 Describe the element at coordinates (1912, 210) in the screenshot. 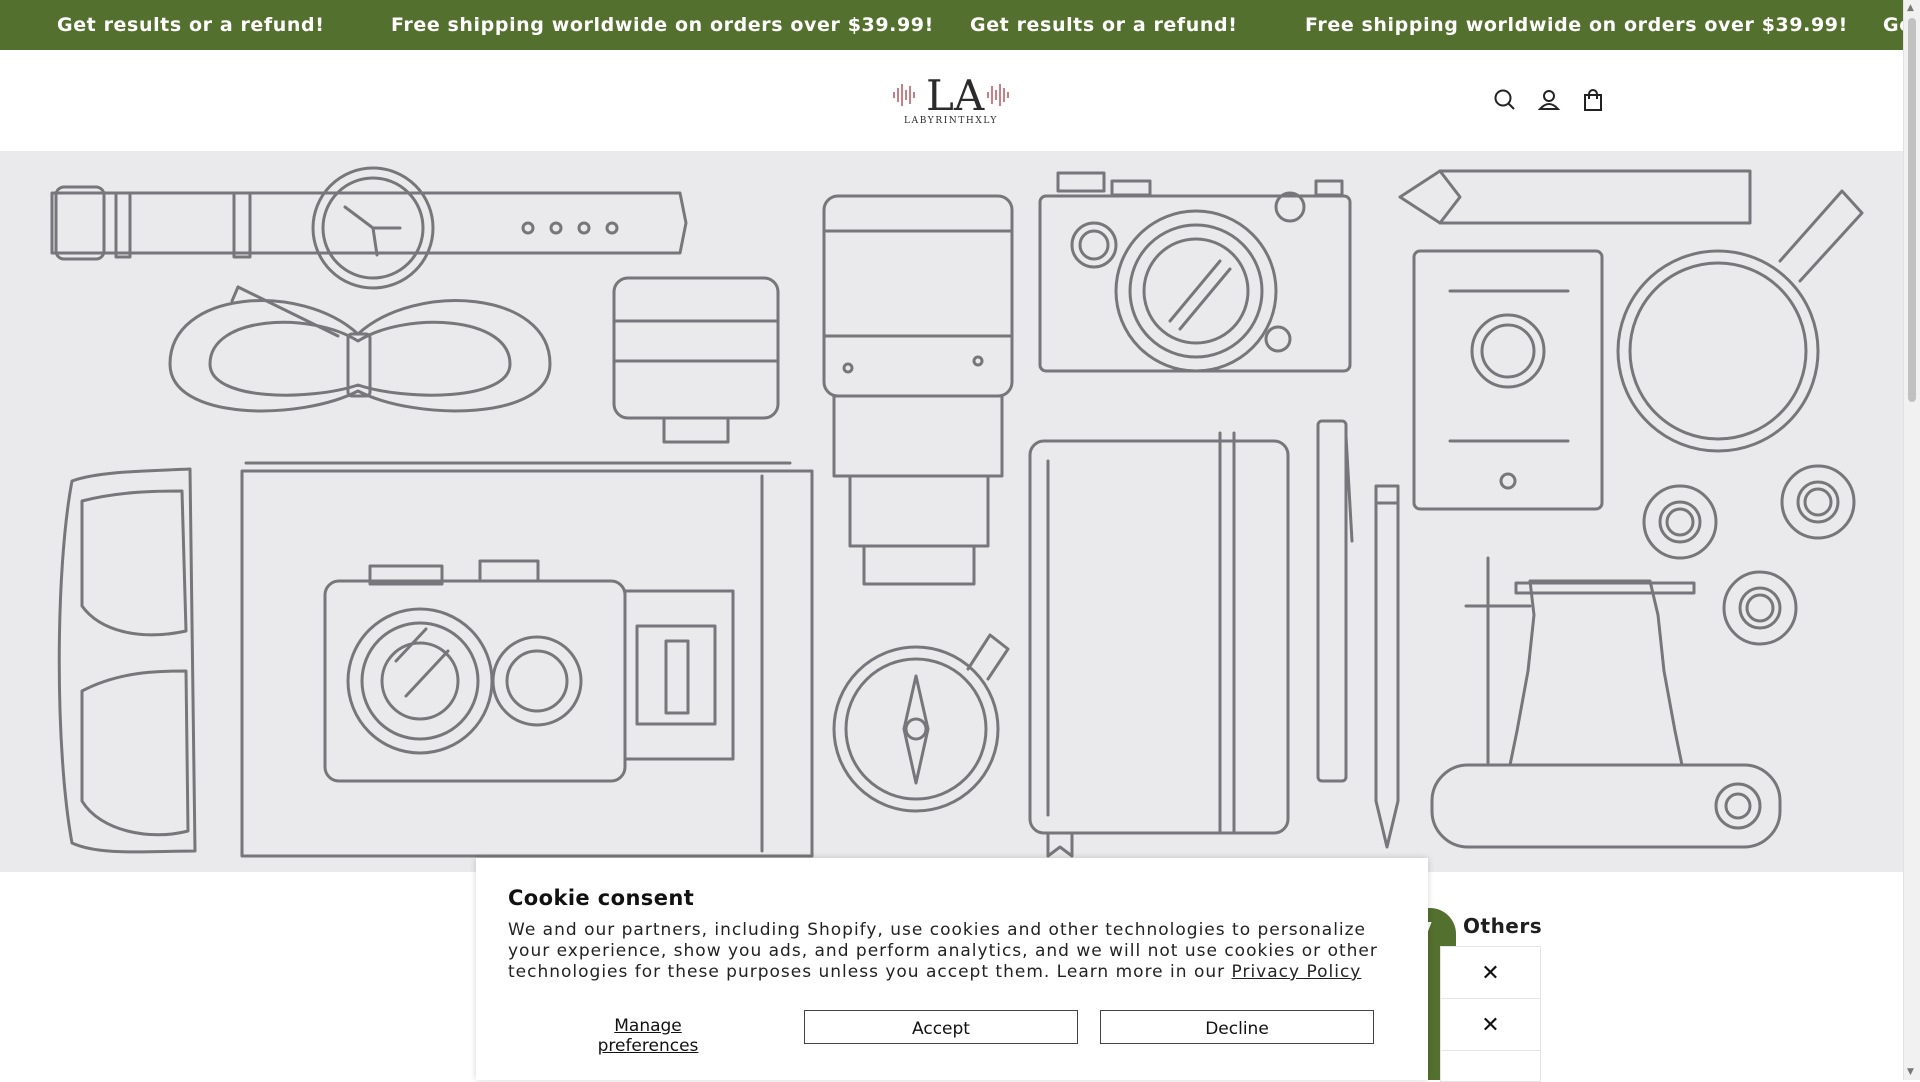

I see `scrollbar-thumb` at that location.